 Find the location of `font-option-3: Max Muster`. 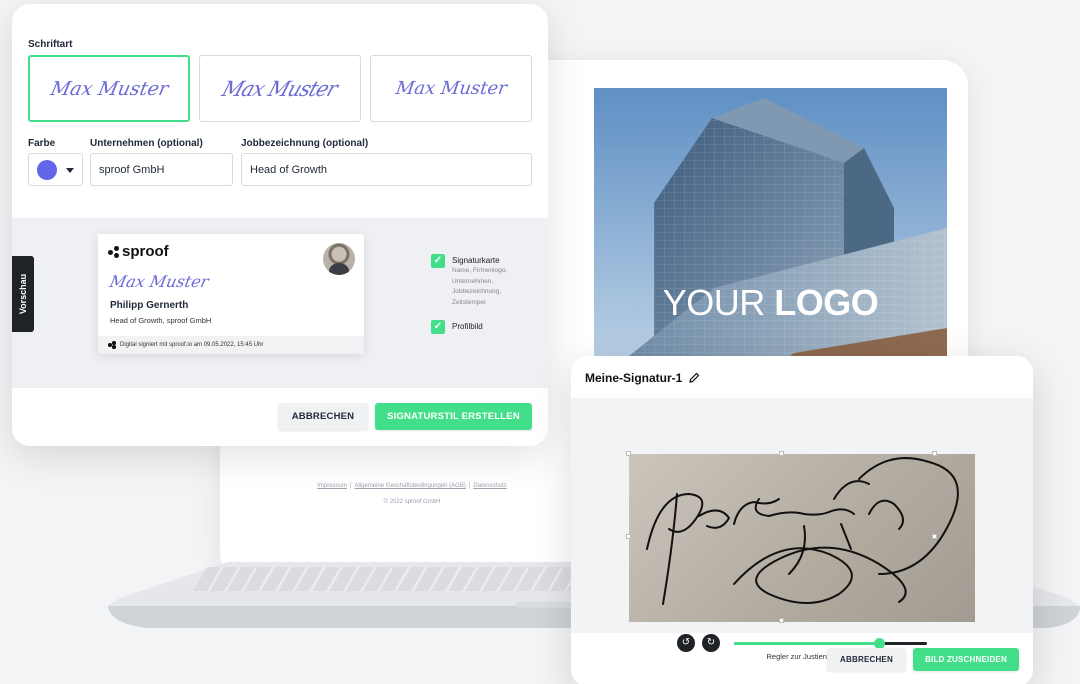

font-option-3: Max Muster is located at coordinates (451, 88).